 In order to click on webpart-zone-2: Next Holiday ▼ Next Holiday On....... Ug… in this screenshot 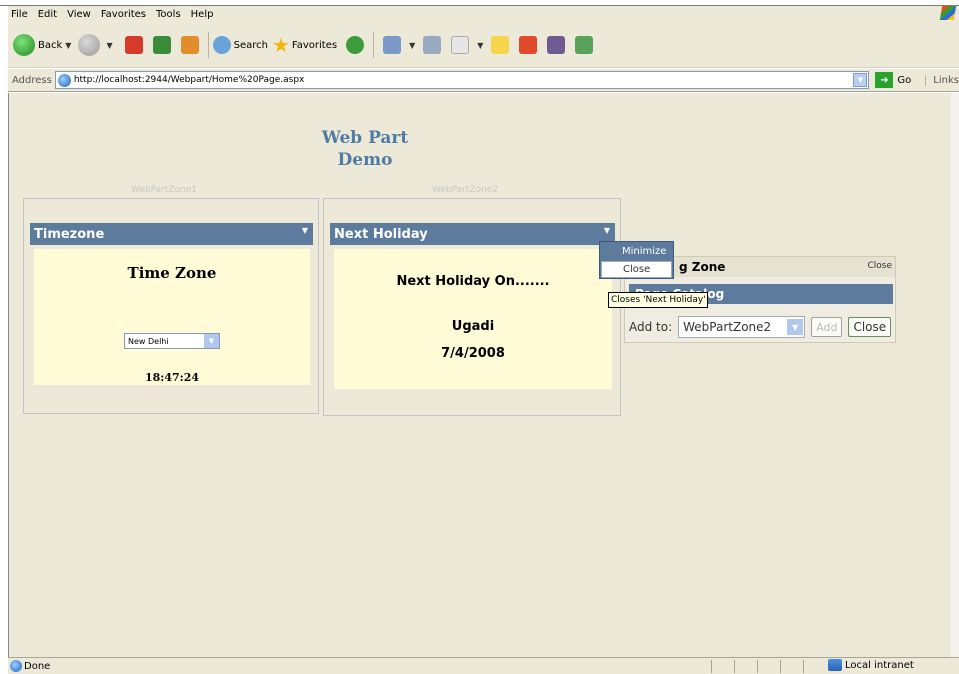, I will do `click(472, 307)`.